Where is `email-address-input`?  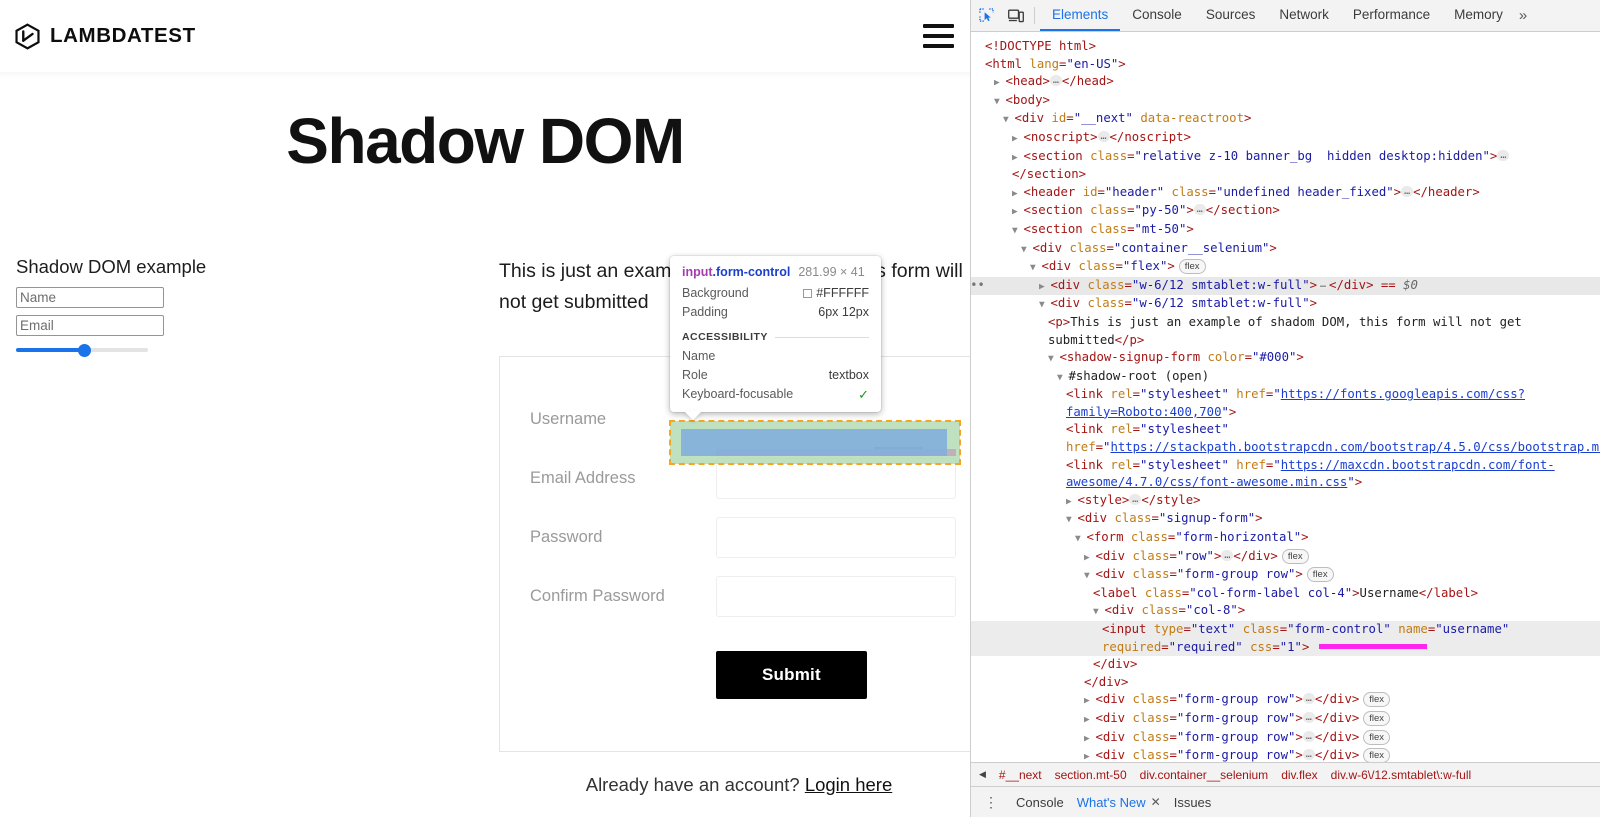
email-address-input is located at coordinates (836, 478).